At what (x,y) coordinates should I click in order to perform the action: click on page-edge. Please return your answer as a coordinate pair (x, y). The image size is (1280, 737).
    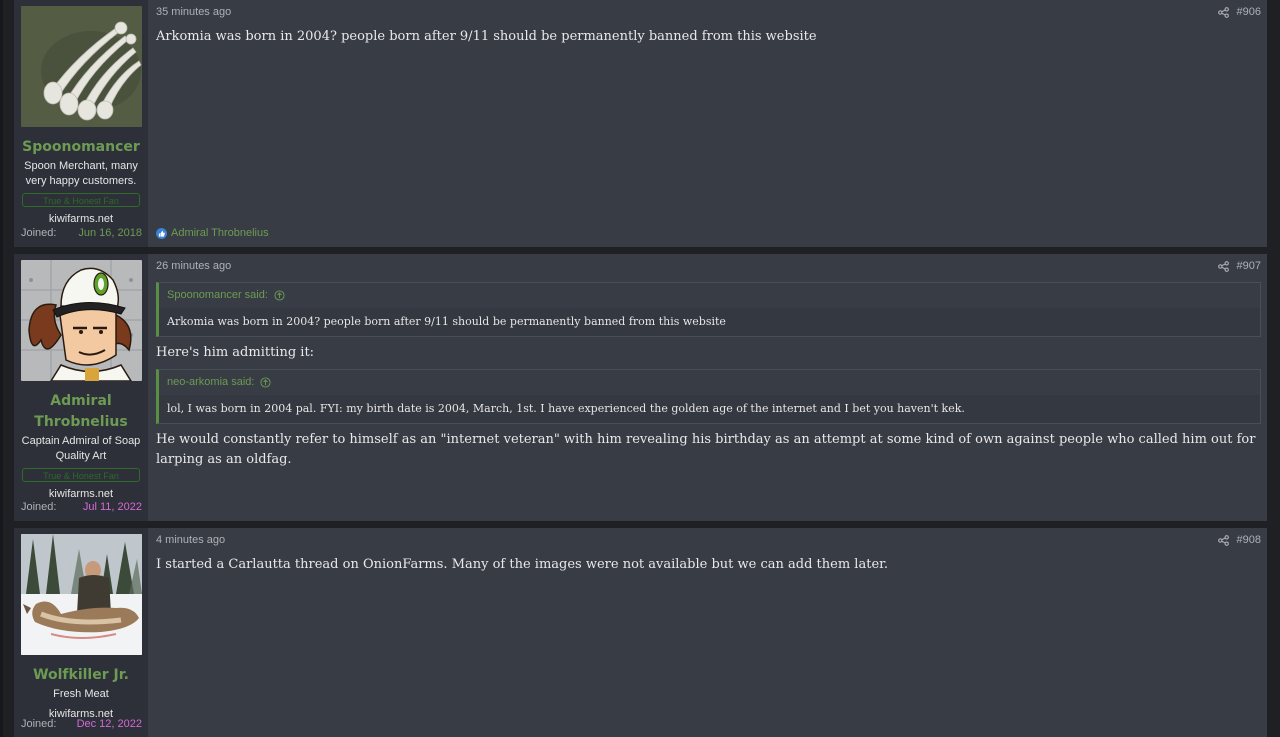
    Looking at the image, I should click on (1, 368).